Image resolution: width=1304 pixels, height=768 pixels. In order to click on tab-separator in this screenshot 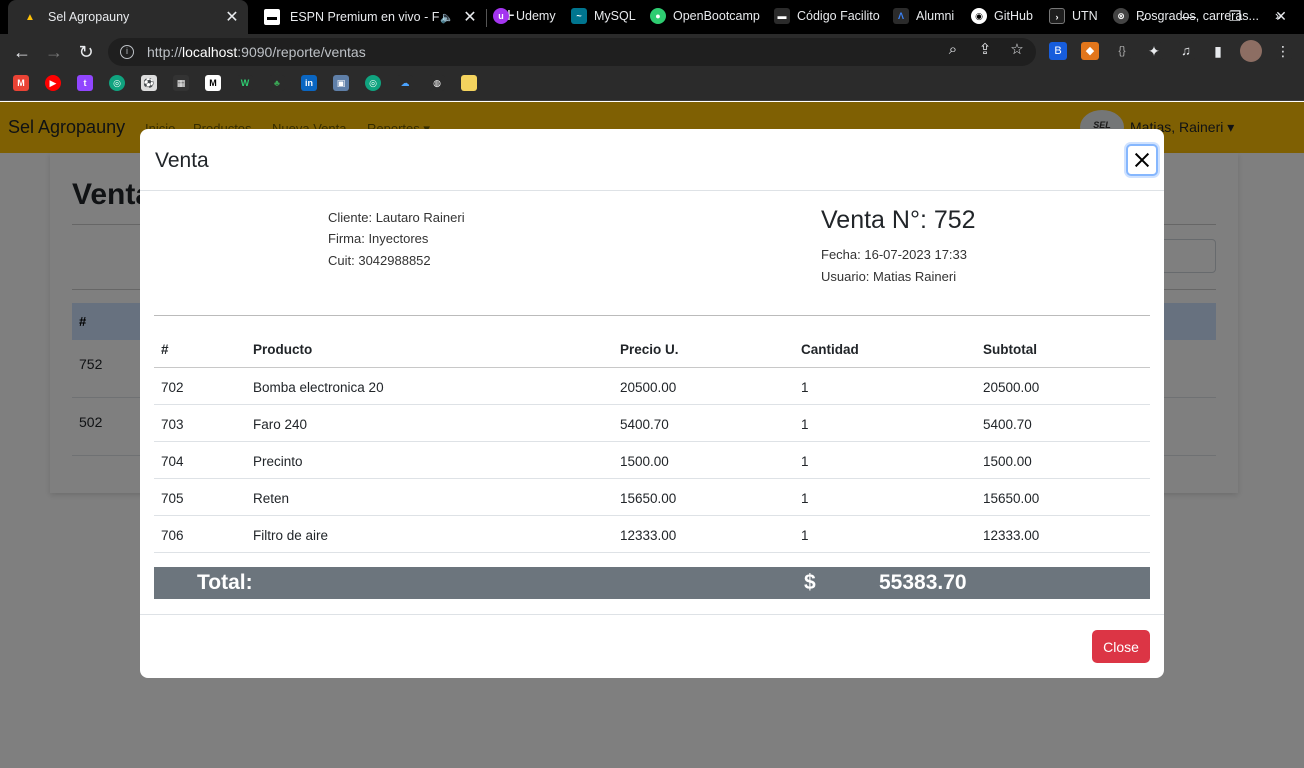, I will do `click(486, 18)`.